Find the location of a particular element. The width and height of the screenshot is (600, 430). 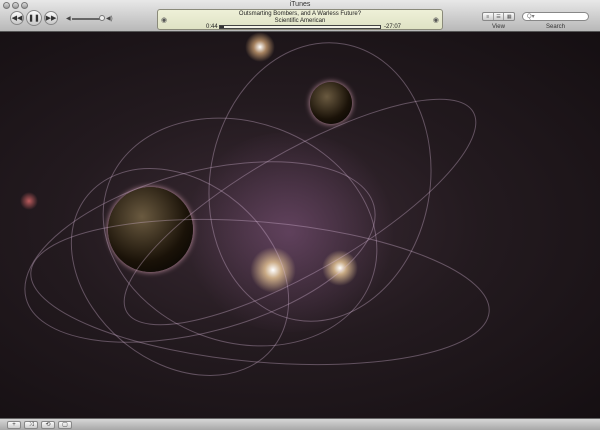

previous-button: ◀◀ is located at coordinates (17, 18).